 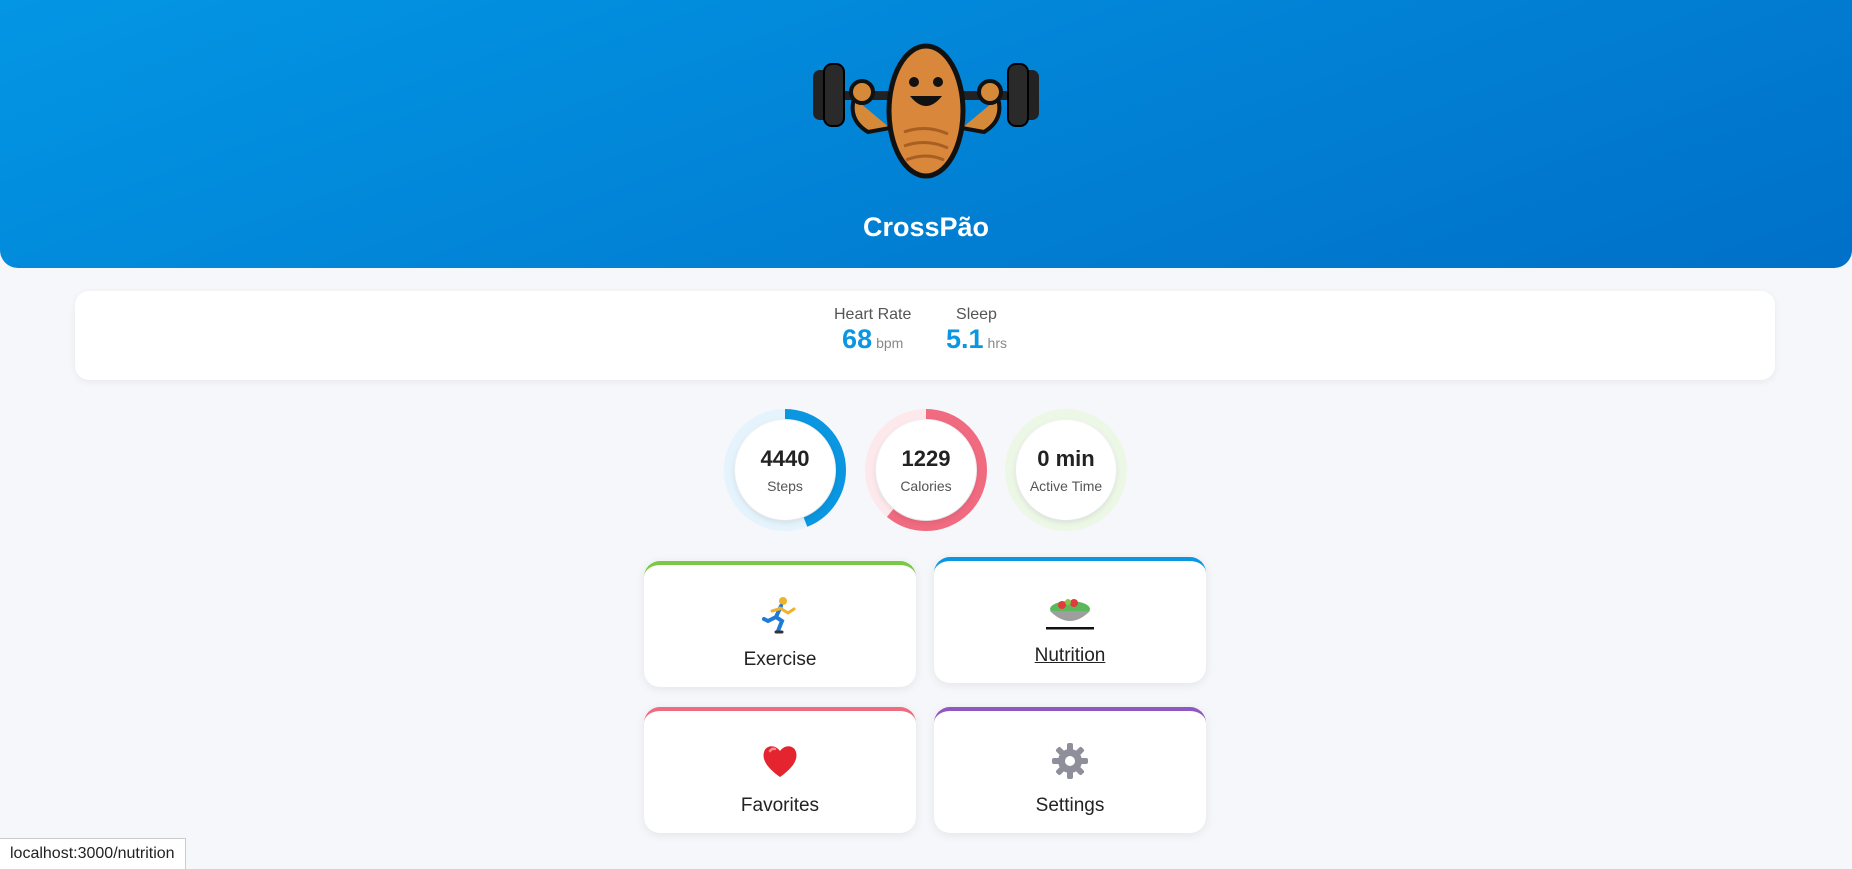 I want to click on exercise-label: Exercise, so click(x=780, y=659).